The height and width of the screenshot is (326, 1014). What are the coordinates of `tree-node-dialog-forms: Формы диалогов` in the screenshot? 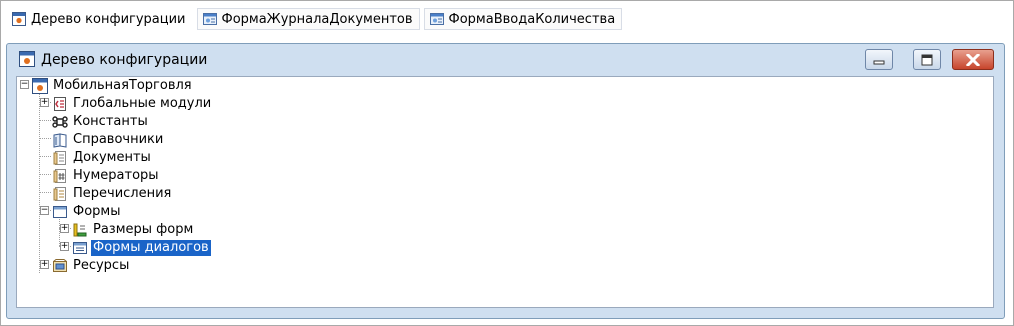 It's located at (141, 248).